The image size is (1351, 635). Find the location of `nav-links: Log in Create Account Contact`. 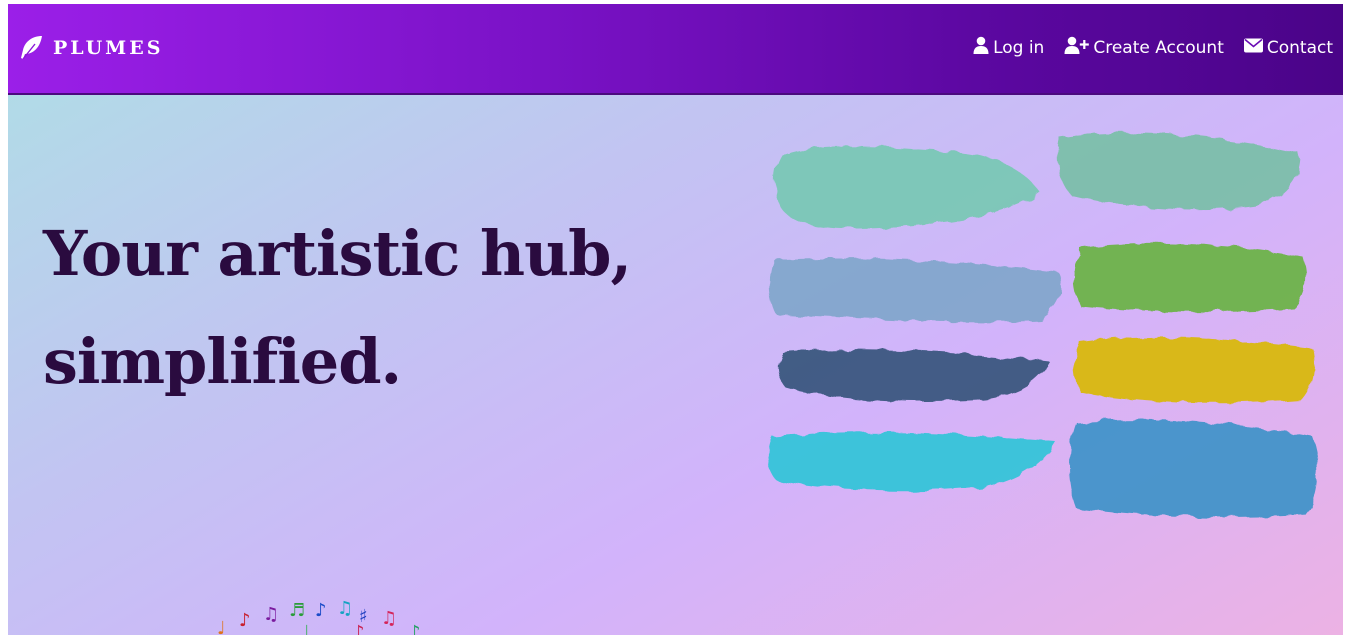

nav-links: Log in Create Account Contact is located at coordinates (1143, 47).